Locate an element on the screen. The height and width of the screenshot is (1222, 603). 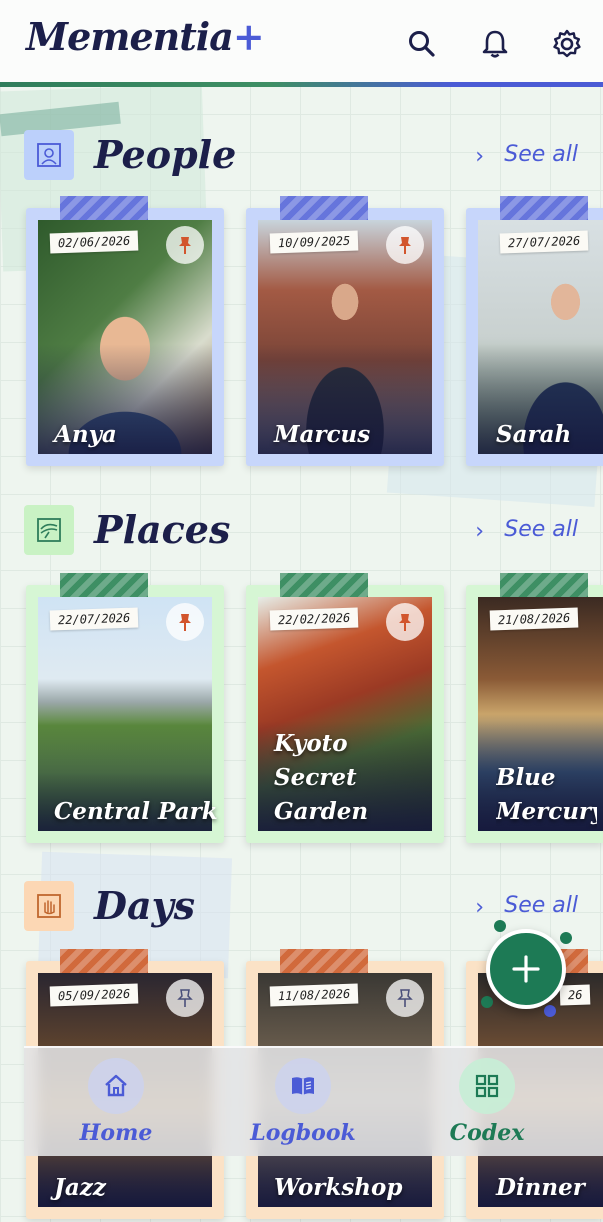
see-all-people-link: See all is located at coordinates (541, 154).